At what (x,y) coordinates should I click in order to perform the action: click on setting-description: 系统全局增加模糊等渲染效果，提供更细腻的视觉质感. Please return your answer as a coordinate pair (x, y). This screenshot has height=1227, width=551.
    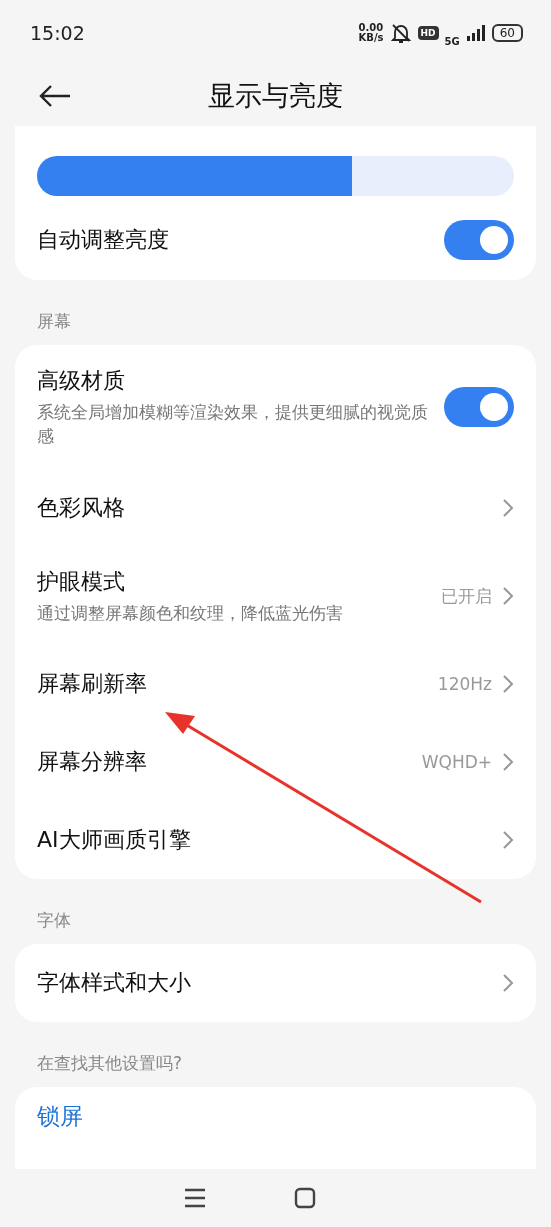
    Looking at the image, I should click on (233, 424).